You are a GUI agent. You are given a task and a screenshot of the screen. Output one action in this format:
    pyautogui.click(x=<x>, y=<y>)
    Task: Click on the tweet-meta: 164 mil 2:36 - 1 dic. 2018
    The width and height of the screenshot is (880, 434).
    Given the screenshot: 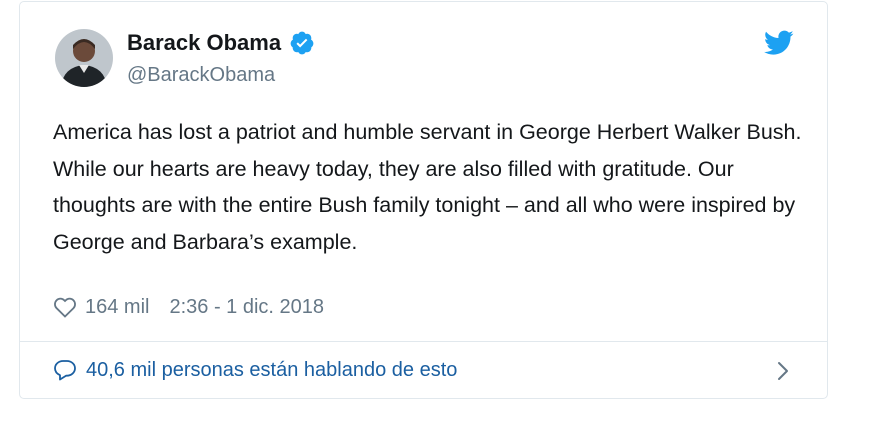 What is the action you would take?
    pyautogui.click(x=188, y=307)
    